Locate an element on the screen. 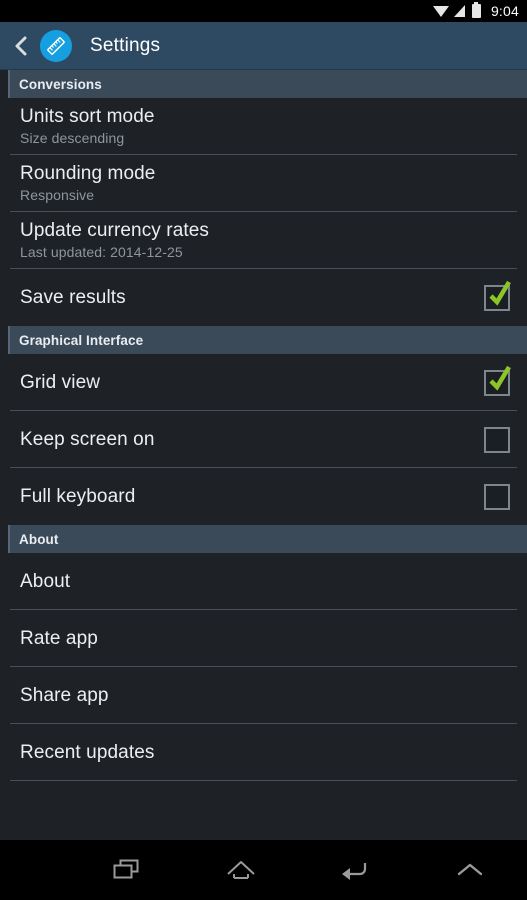  wifi-icon is located at coordinates (440, 11).